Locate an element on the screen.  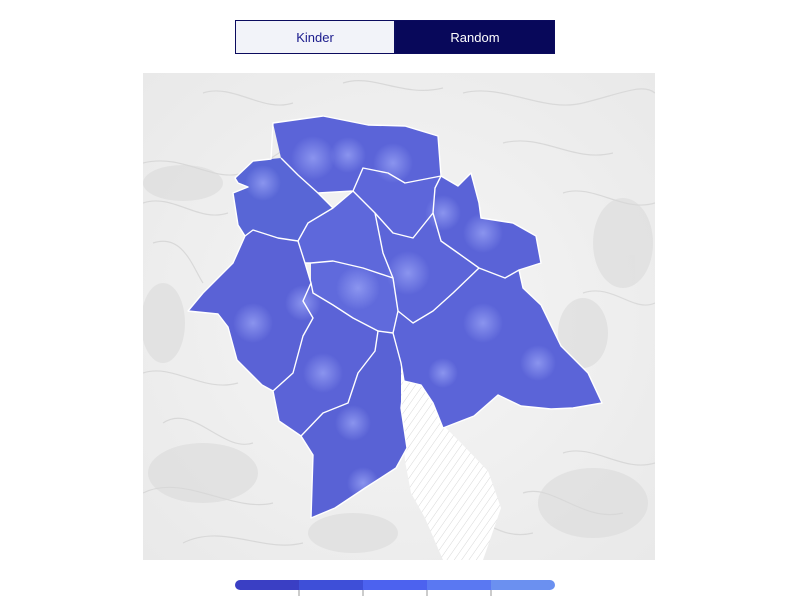
color-legend is located at coordinates (395, 590).